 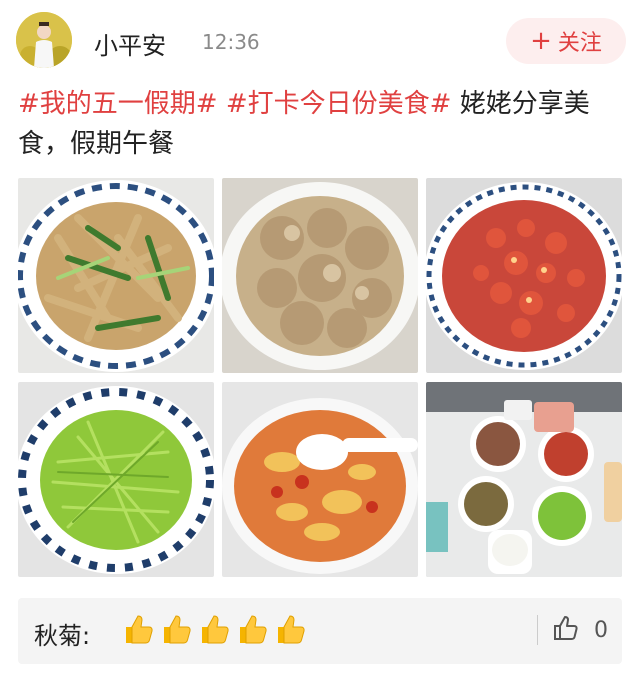 I want to click on like-area: 0, so click(x=572, y=630).